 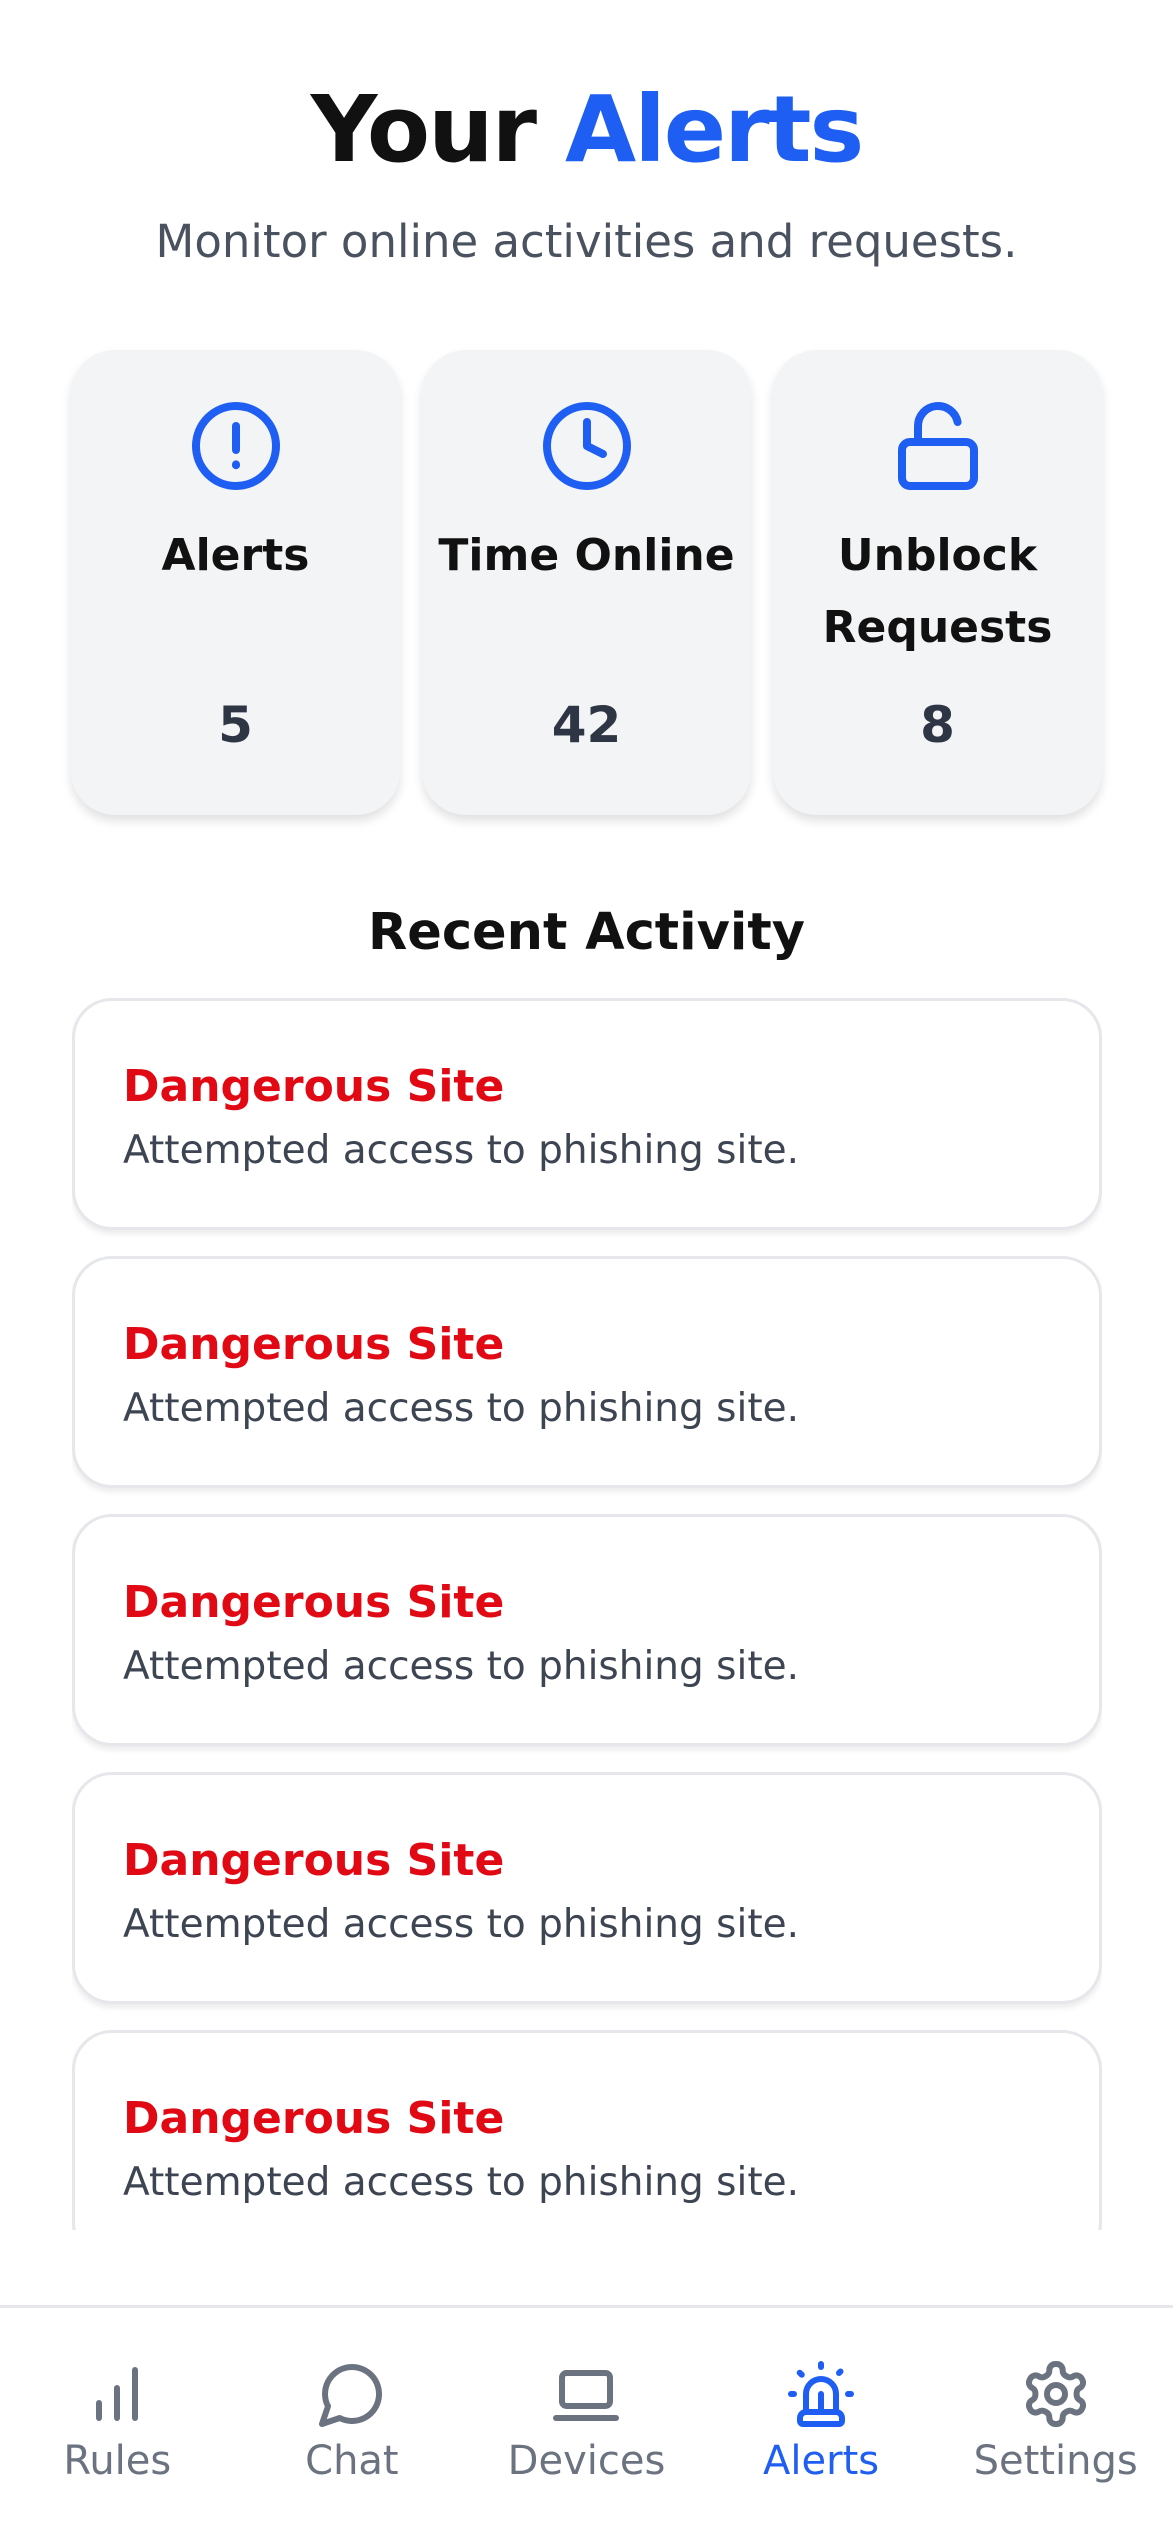 I want to click on tab-alerts: Alerts, so click(x=821, y=2421).